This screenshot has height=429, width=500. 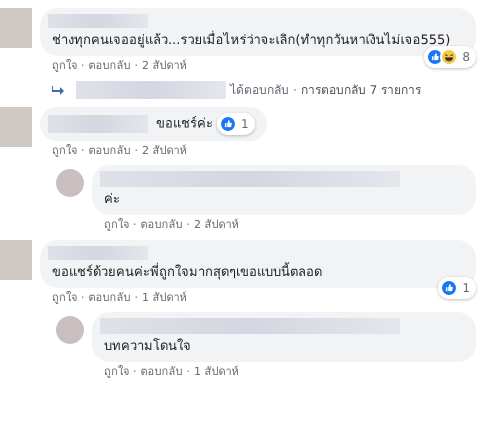 What do you see at coordinates (251, 40) in the screenshot?
I see `comment-text: ช่างทุกคนเจออยู่แล้ว...รวยเมื่อไหร่ว่าจะเลิก(ทำทุกวันหาเงินไม่เจอ555)` at bounding box center [251, 40].